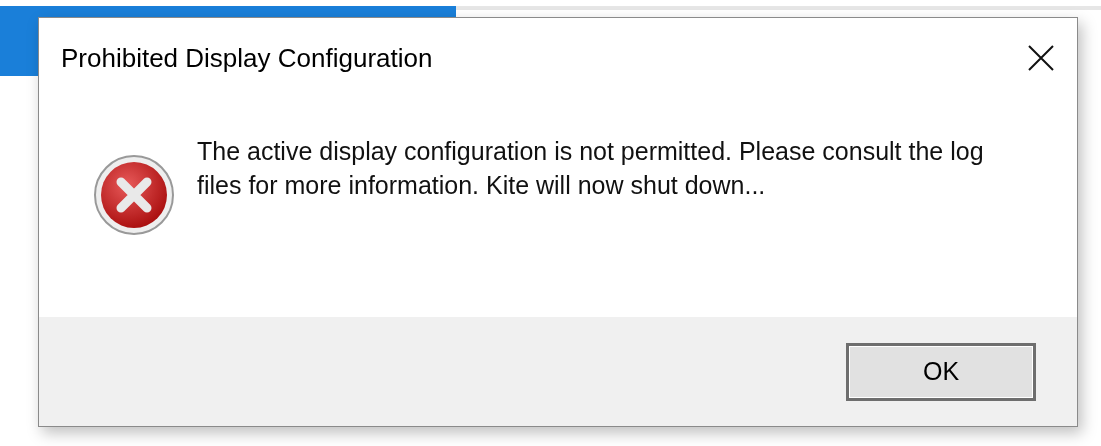 The height and width of the screenshot is (446, 1101). What do you see at coordinates (134, 195) in the screenshot?
I see `error-icon` at bounding box center [134, 195].